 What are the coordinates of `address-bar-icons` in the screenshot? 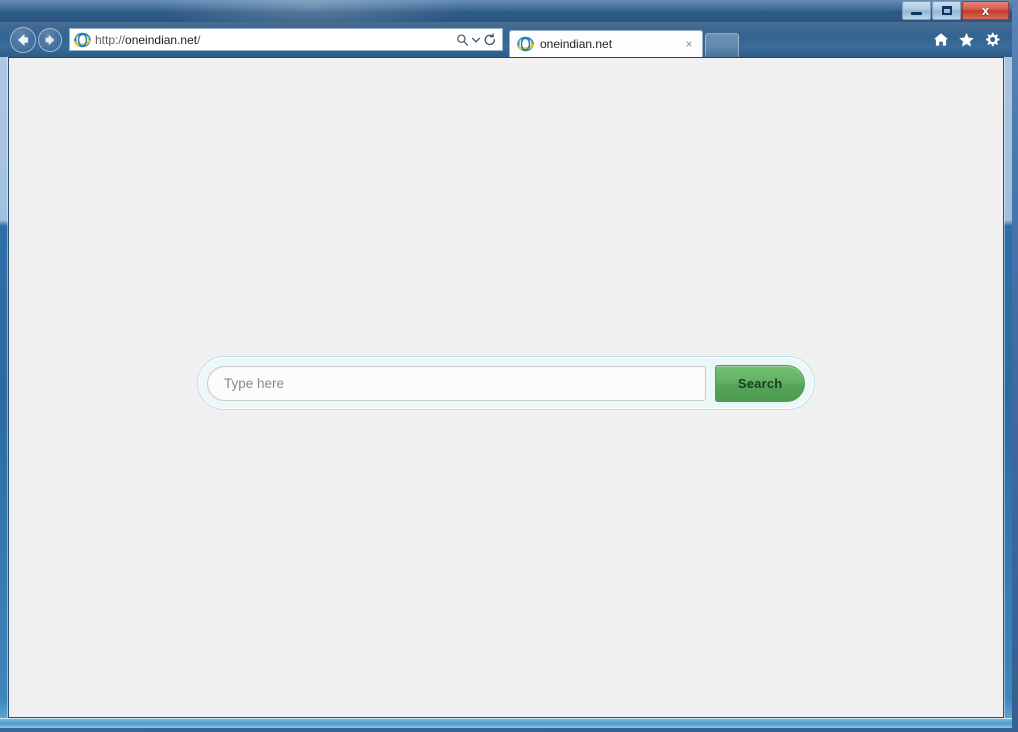 It's located at (478, 39).